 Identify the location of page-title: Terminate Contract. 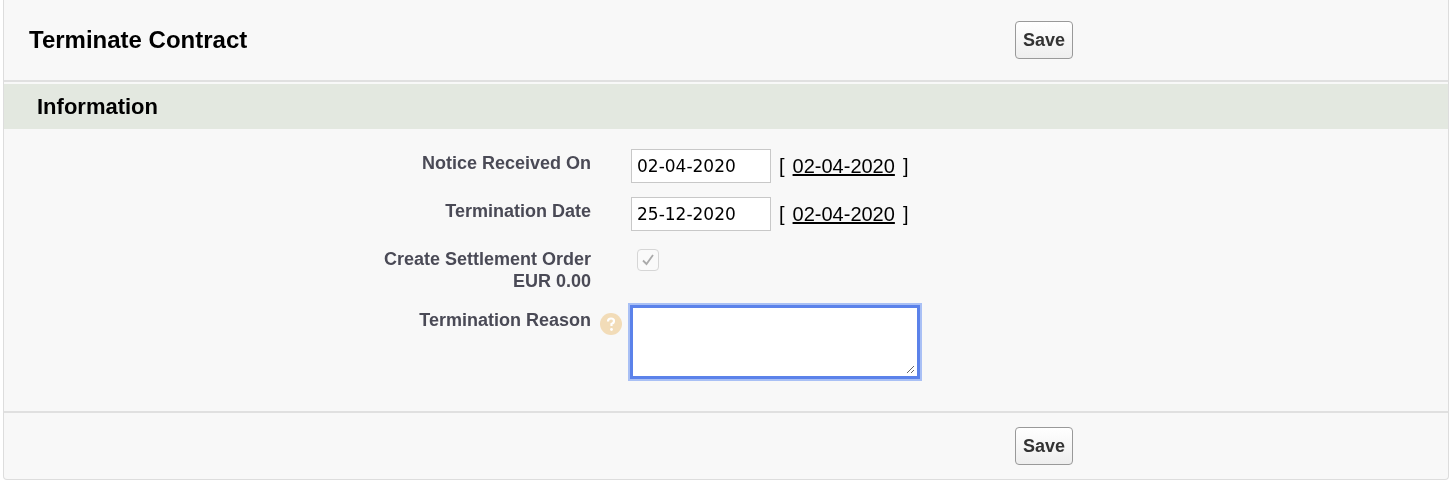
(138, 40).